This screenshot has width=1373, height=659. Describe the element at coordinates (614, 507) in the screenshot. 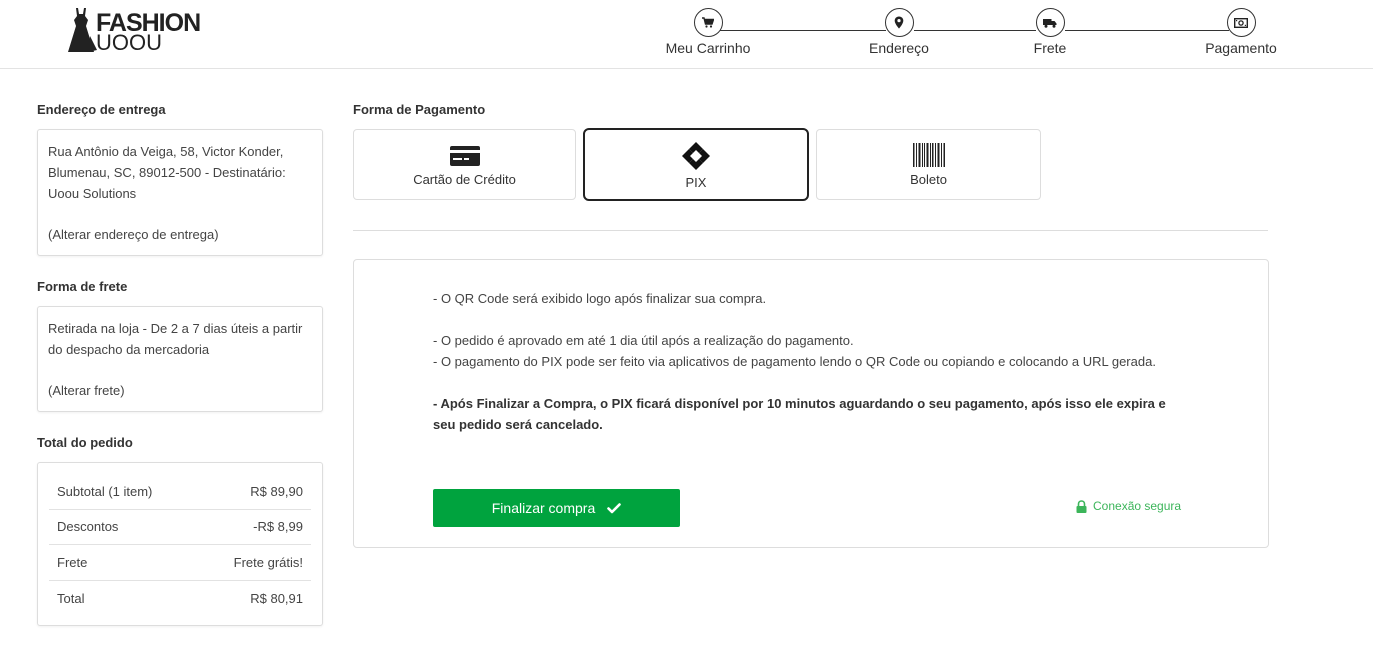

I see `check-icon` at that location.